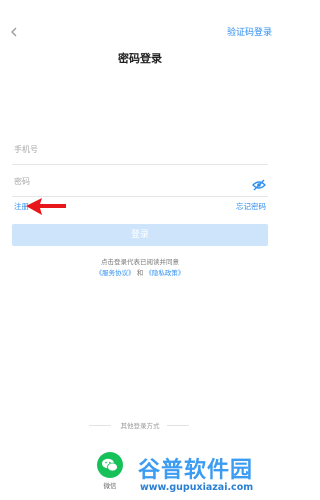 The width and height of the screenshot is (320, 500). Describe the element at coordinates (178, 425) in the screenshot. I see `divider-line-right` at that location.